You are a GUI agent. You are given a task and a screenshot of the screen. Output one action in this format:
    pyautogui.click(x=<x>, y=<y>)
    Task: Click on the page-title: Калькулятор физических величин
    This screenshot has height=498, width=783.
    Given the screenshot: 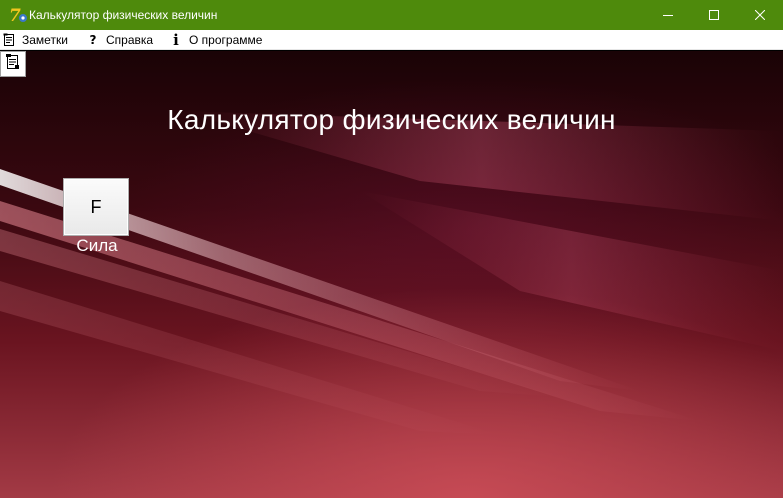 What is the action you would take?
    pyautogui.click(x=391, y=119)
    